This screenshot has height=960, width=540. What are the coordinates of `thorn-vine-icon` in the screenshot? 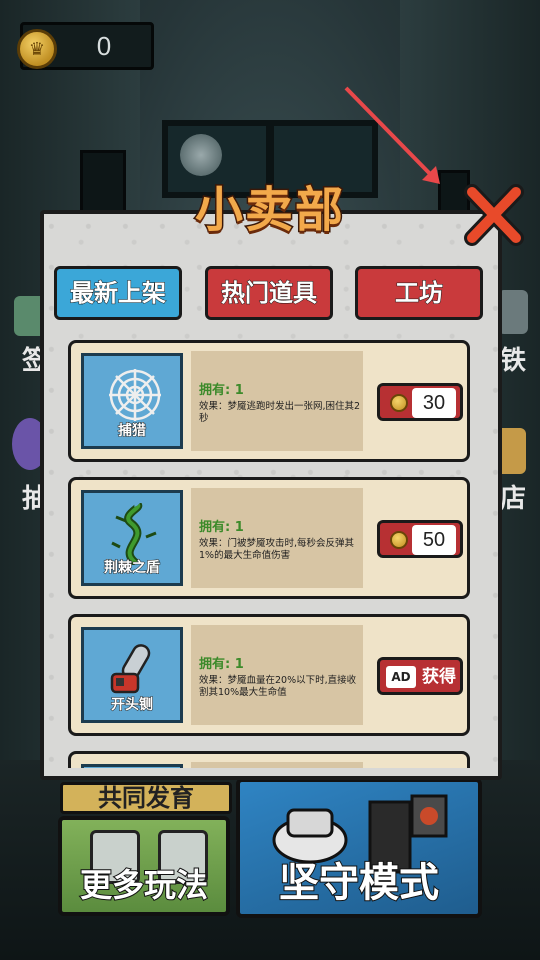 It's located at (134, 534).